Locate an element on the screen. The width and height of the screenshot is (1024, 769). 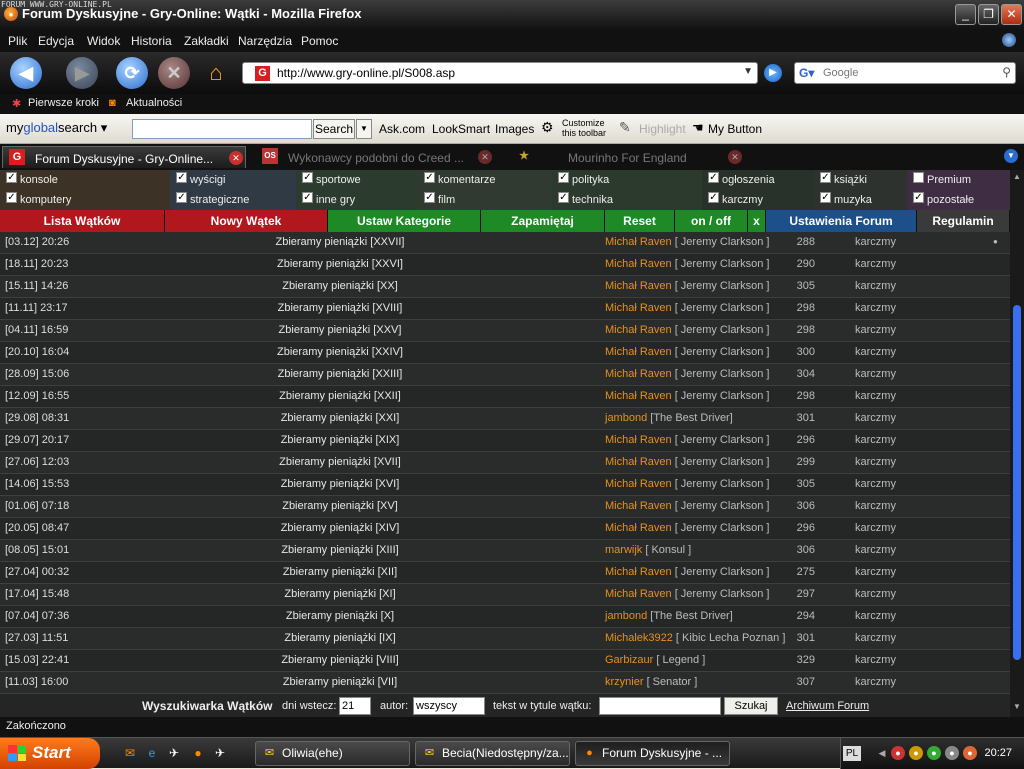
thread-title: Zbieramy pieniążki [VIII] is located at coordinates (340, 660).